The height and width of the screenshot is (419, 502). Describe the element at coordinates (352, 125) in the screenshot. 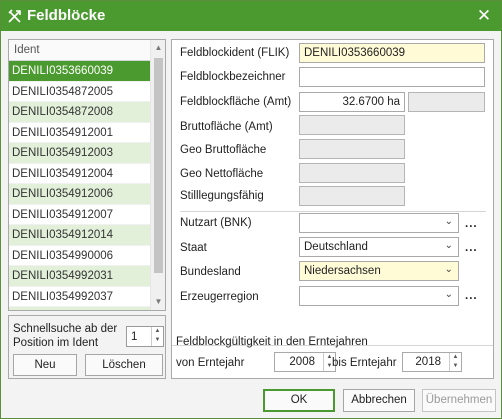

I see `brutto-amt-field` at that location.